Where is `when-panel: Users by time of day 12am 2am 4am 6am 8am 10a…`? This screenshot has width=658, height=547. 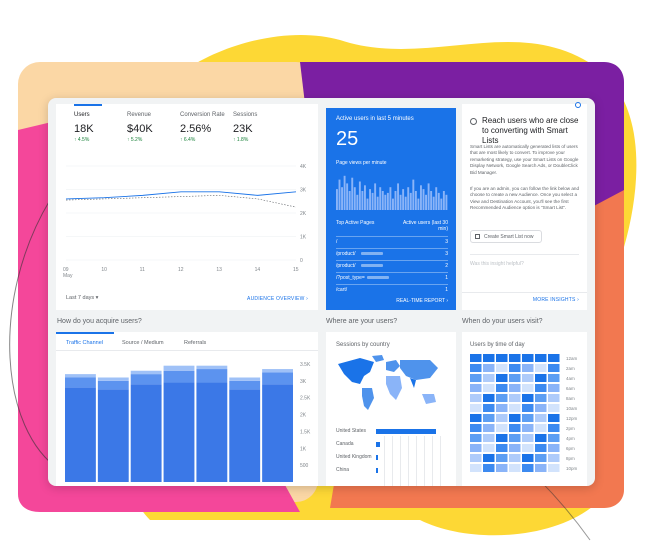
when-panel: Users by time of day 12am 2am 4am 6am 8am 10a… is located at coordinates (524, 409).